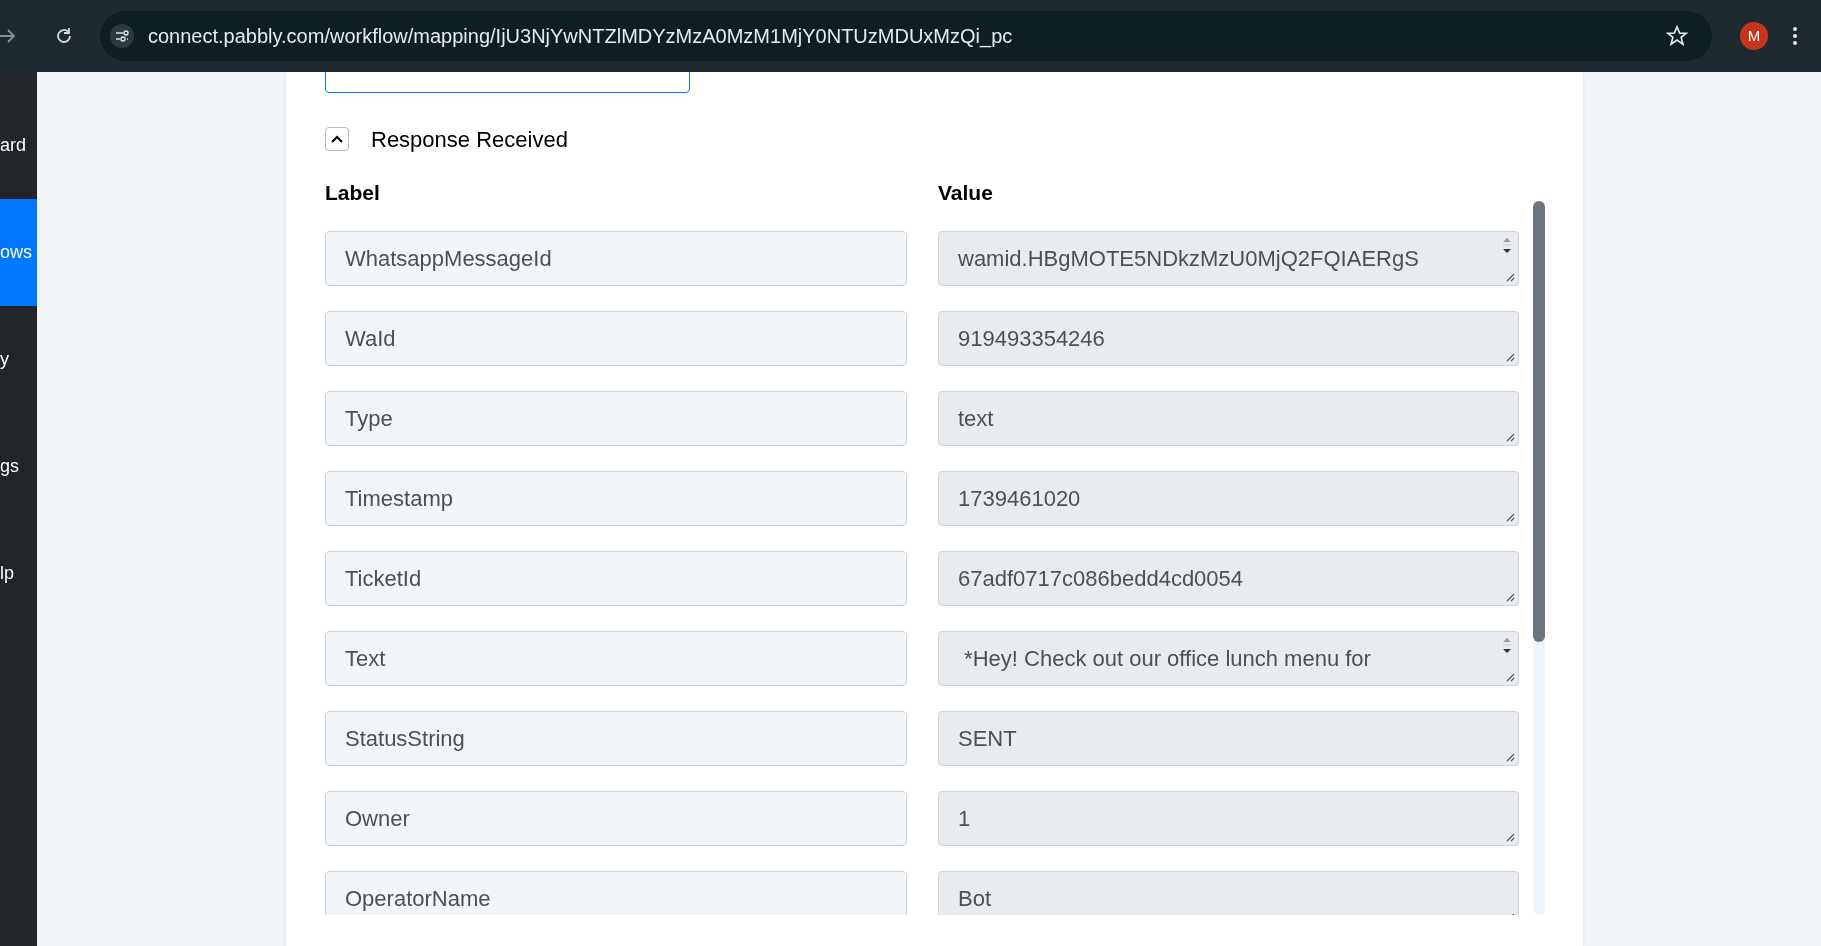  Describe the element at coordinates (1228, 893) in the screenshot. I see `value-field: Bot` at that location.